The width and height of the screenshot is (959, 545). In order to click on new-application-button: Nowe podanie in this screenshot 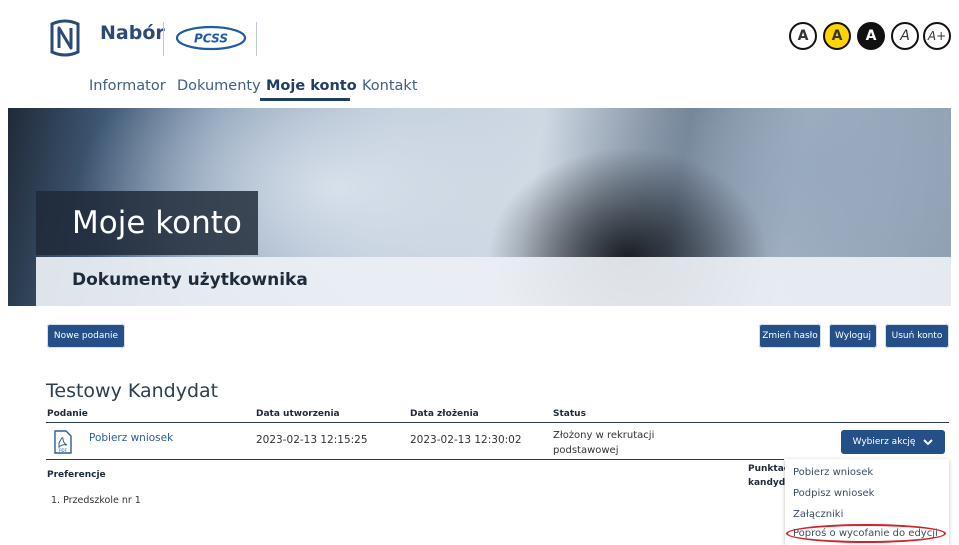, I will do `click(86, 336)`.